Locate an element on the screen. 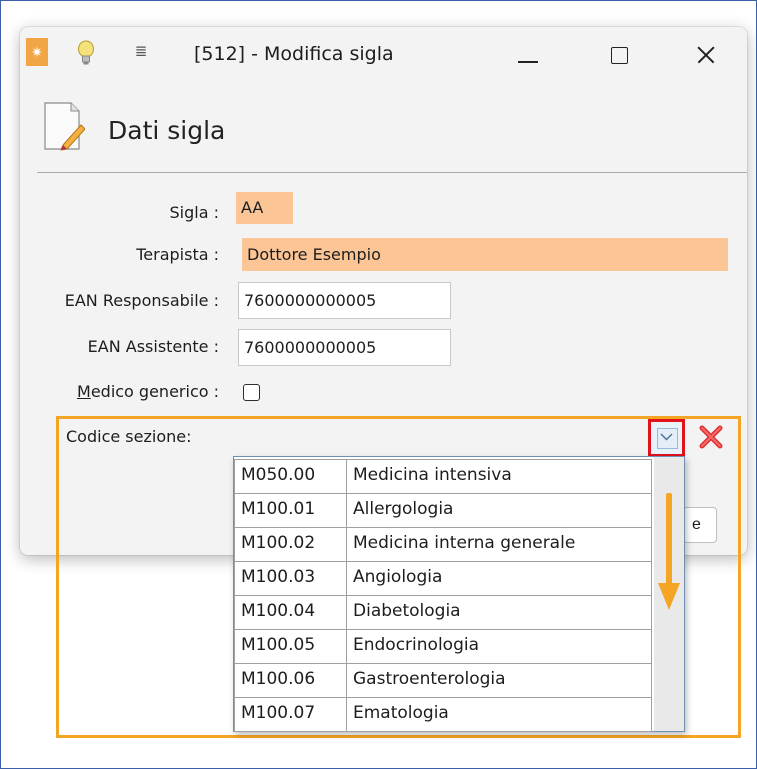 The height and width of the screenshot is (769, 757). dropdown-row: M100.01 Allergologia is located at coordinates (443, 510).